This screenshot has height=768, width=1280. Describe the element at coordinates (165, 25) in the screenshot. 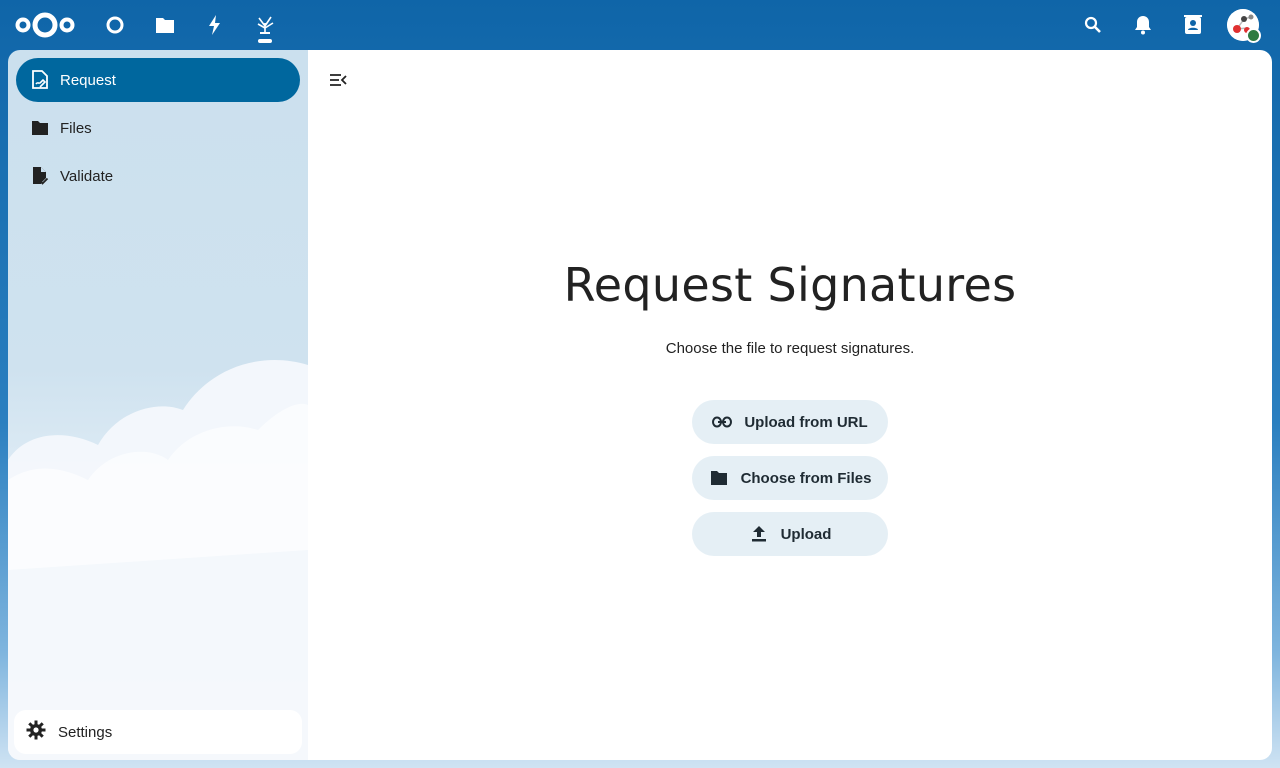

I see `files-app-icon` at that location.